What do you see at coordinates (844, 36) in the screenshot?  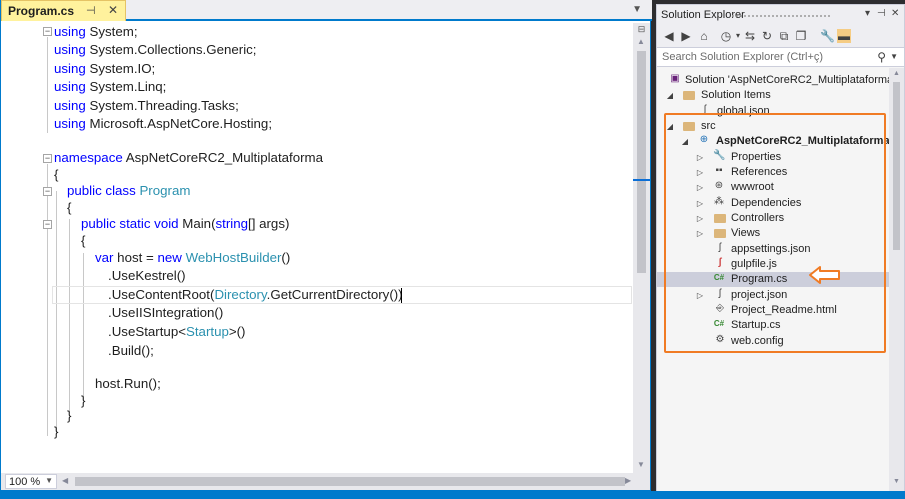 I see `preview-selected-icon: ▬` at bounding box center [844, 36].